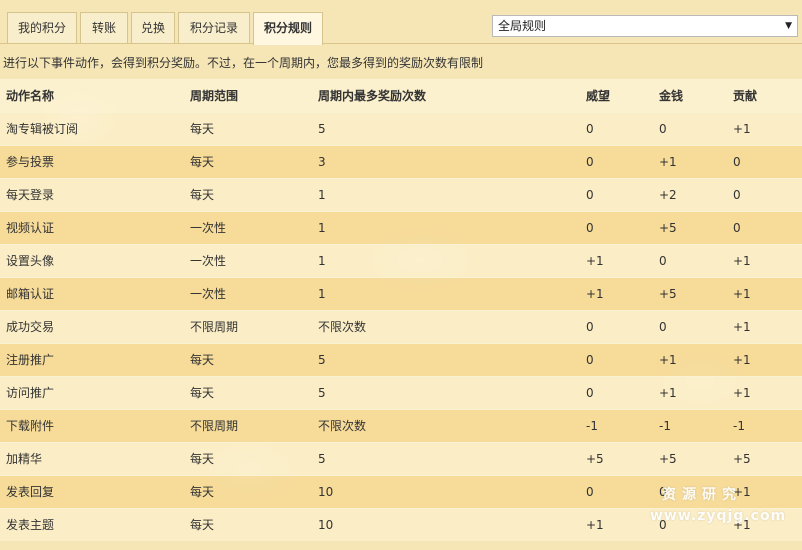 The width and height of the screenshot is (802, 550). Describe the element at coordinates (595, 459) in the screenshot. I see `cell-prestige: +5` at that location.